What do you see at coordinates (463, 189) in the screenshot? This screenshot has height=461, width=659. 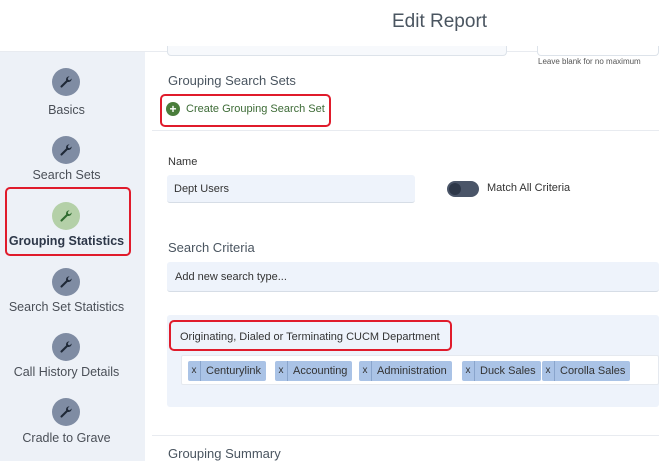 I see `match-all-criteria-toggle` at bounding box center [463, 189].